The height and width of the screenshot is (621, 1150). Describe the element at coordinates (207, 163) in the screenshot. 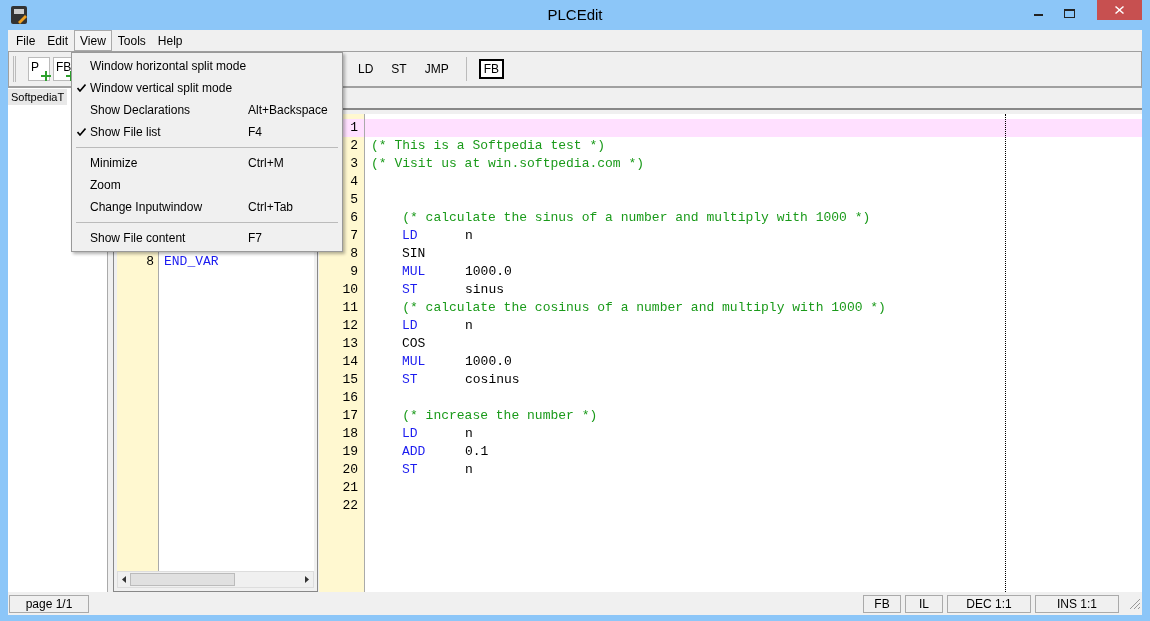

I see `menu-option: Minimize Ctrl+M` at that location.